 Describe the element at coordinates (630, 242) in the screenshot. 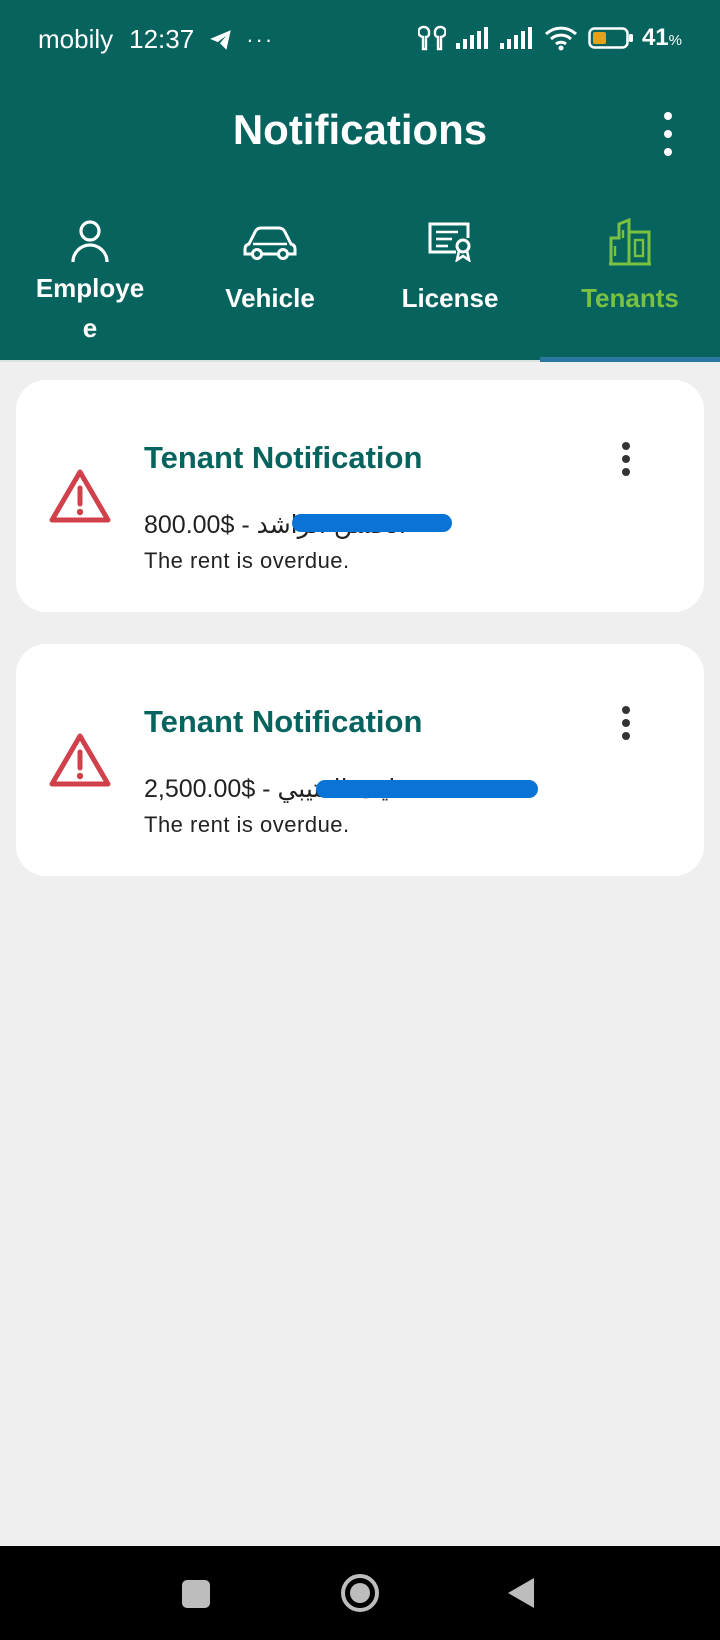

I see `buildings-icon` at that location.